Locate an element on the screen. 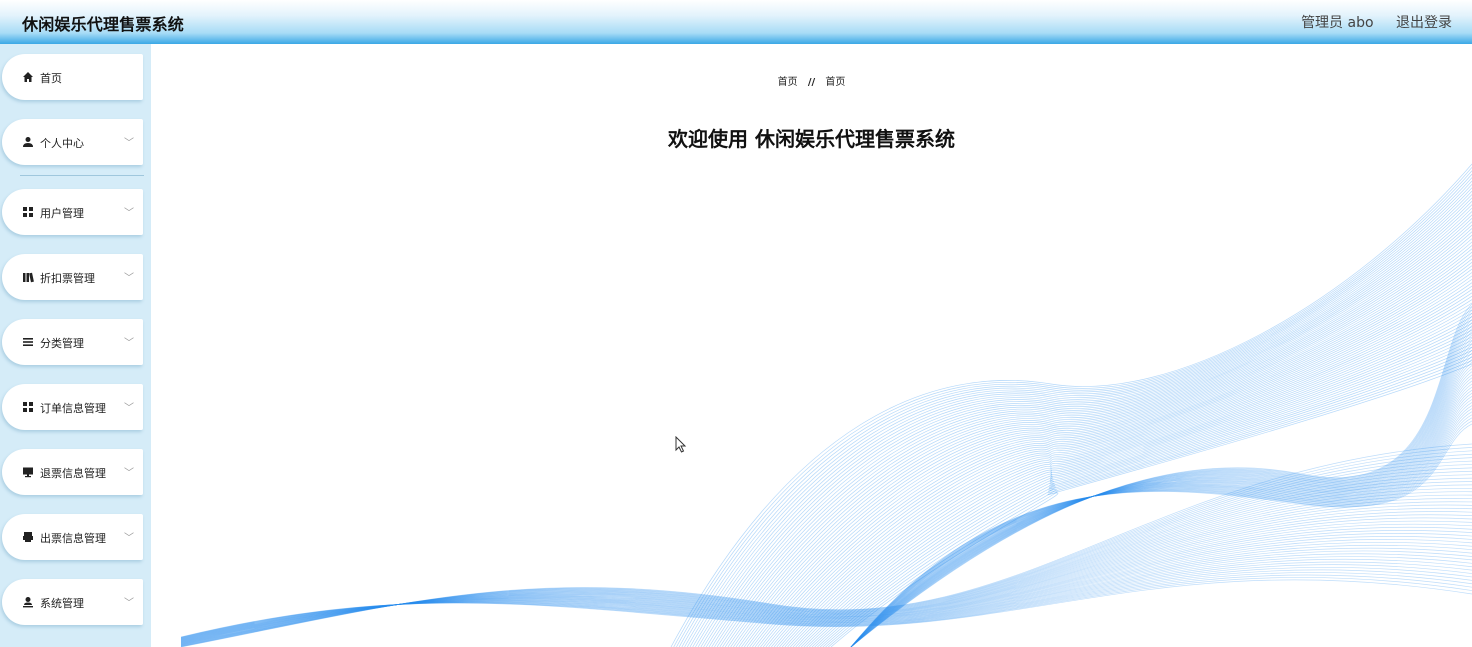 The width and height of the screenshot is (1472, 647). top-header: 休闲娱乐代理售票系统 管理员 abo 退出登录 is located at coordinates (736, 22).